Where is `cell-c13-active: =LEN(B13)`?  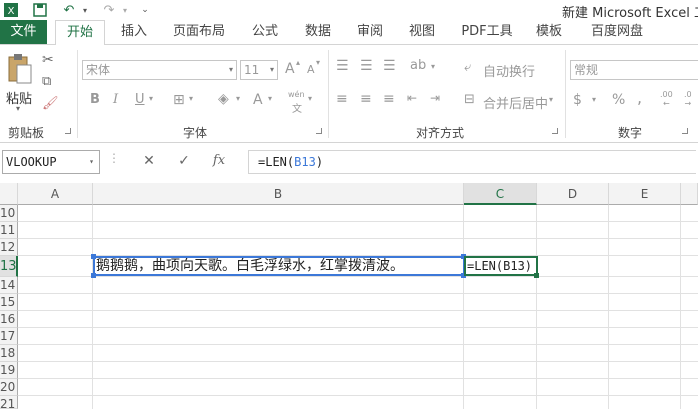
cell-c13-active: =LEN(B13) is located at coordinates (501, 266).